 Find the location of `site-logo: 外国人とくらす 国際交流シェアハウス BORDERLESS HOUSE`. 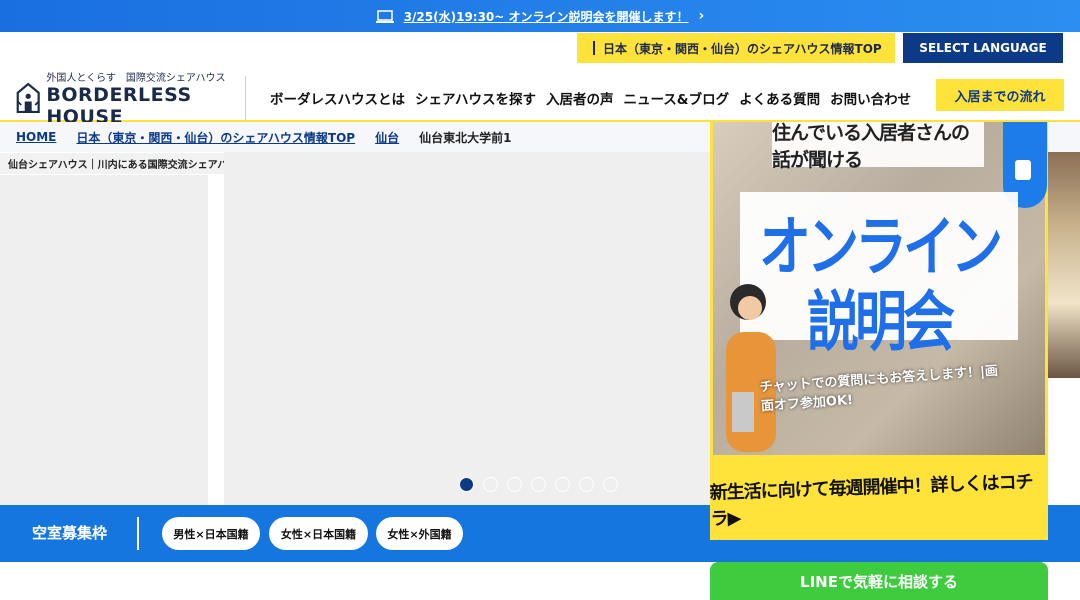

site-logo: 外国人とくらす 国際交流シェアハウス BORDERLESS HOUSE is located at coordinates (131, 100).